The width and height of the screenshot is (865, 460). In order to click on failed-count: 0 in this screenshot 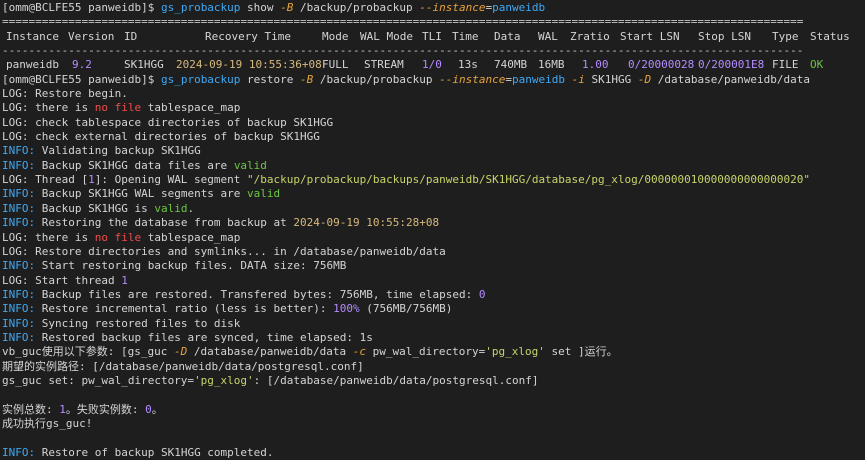, I will do `click(148, 409)`.